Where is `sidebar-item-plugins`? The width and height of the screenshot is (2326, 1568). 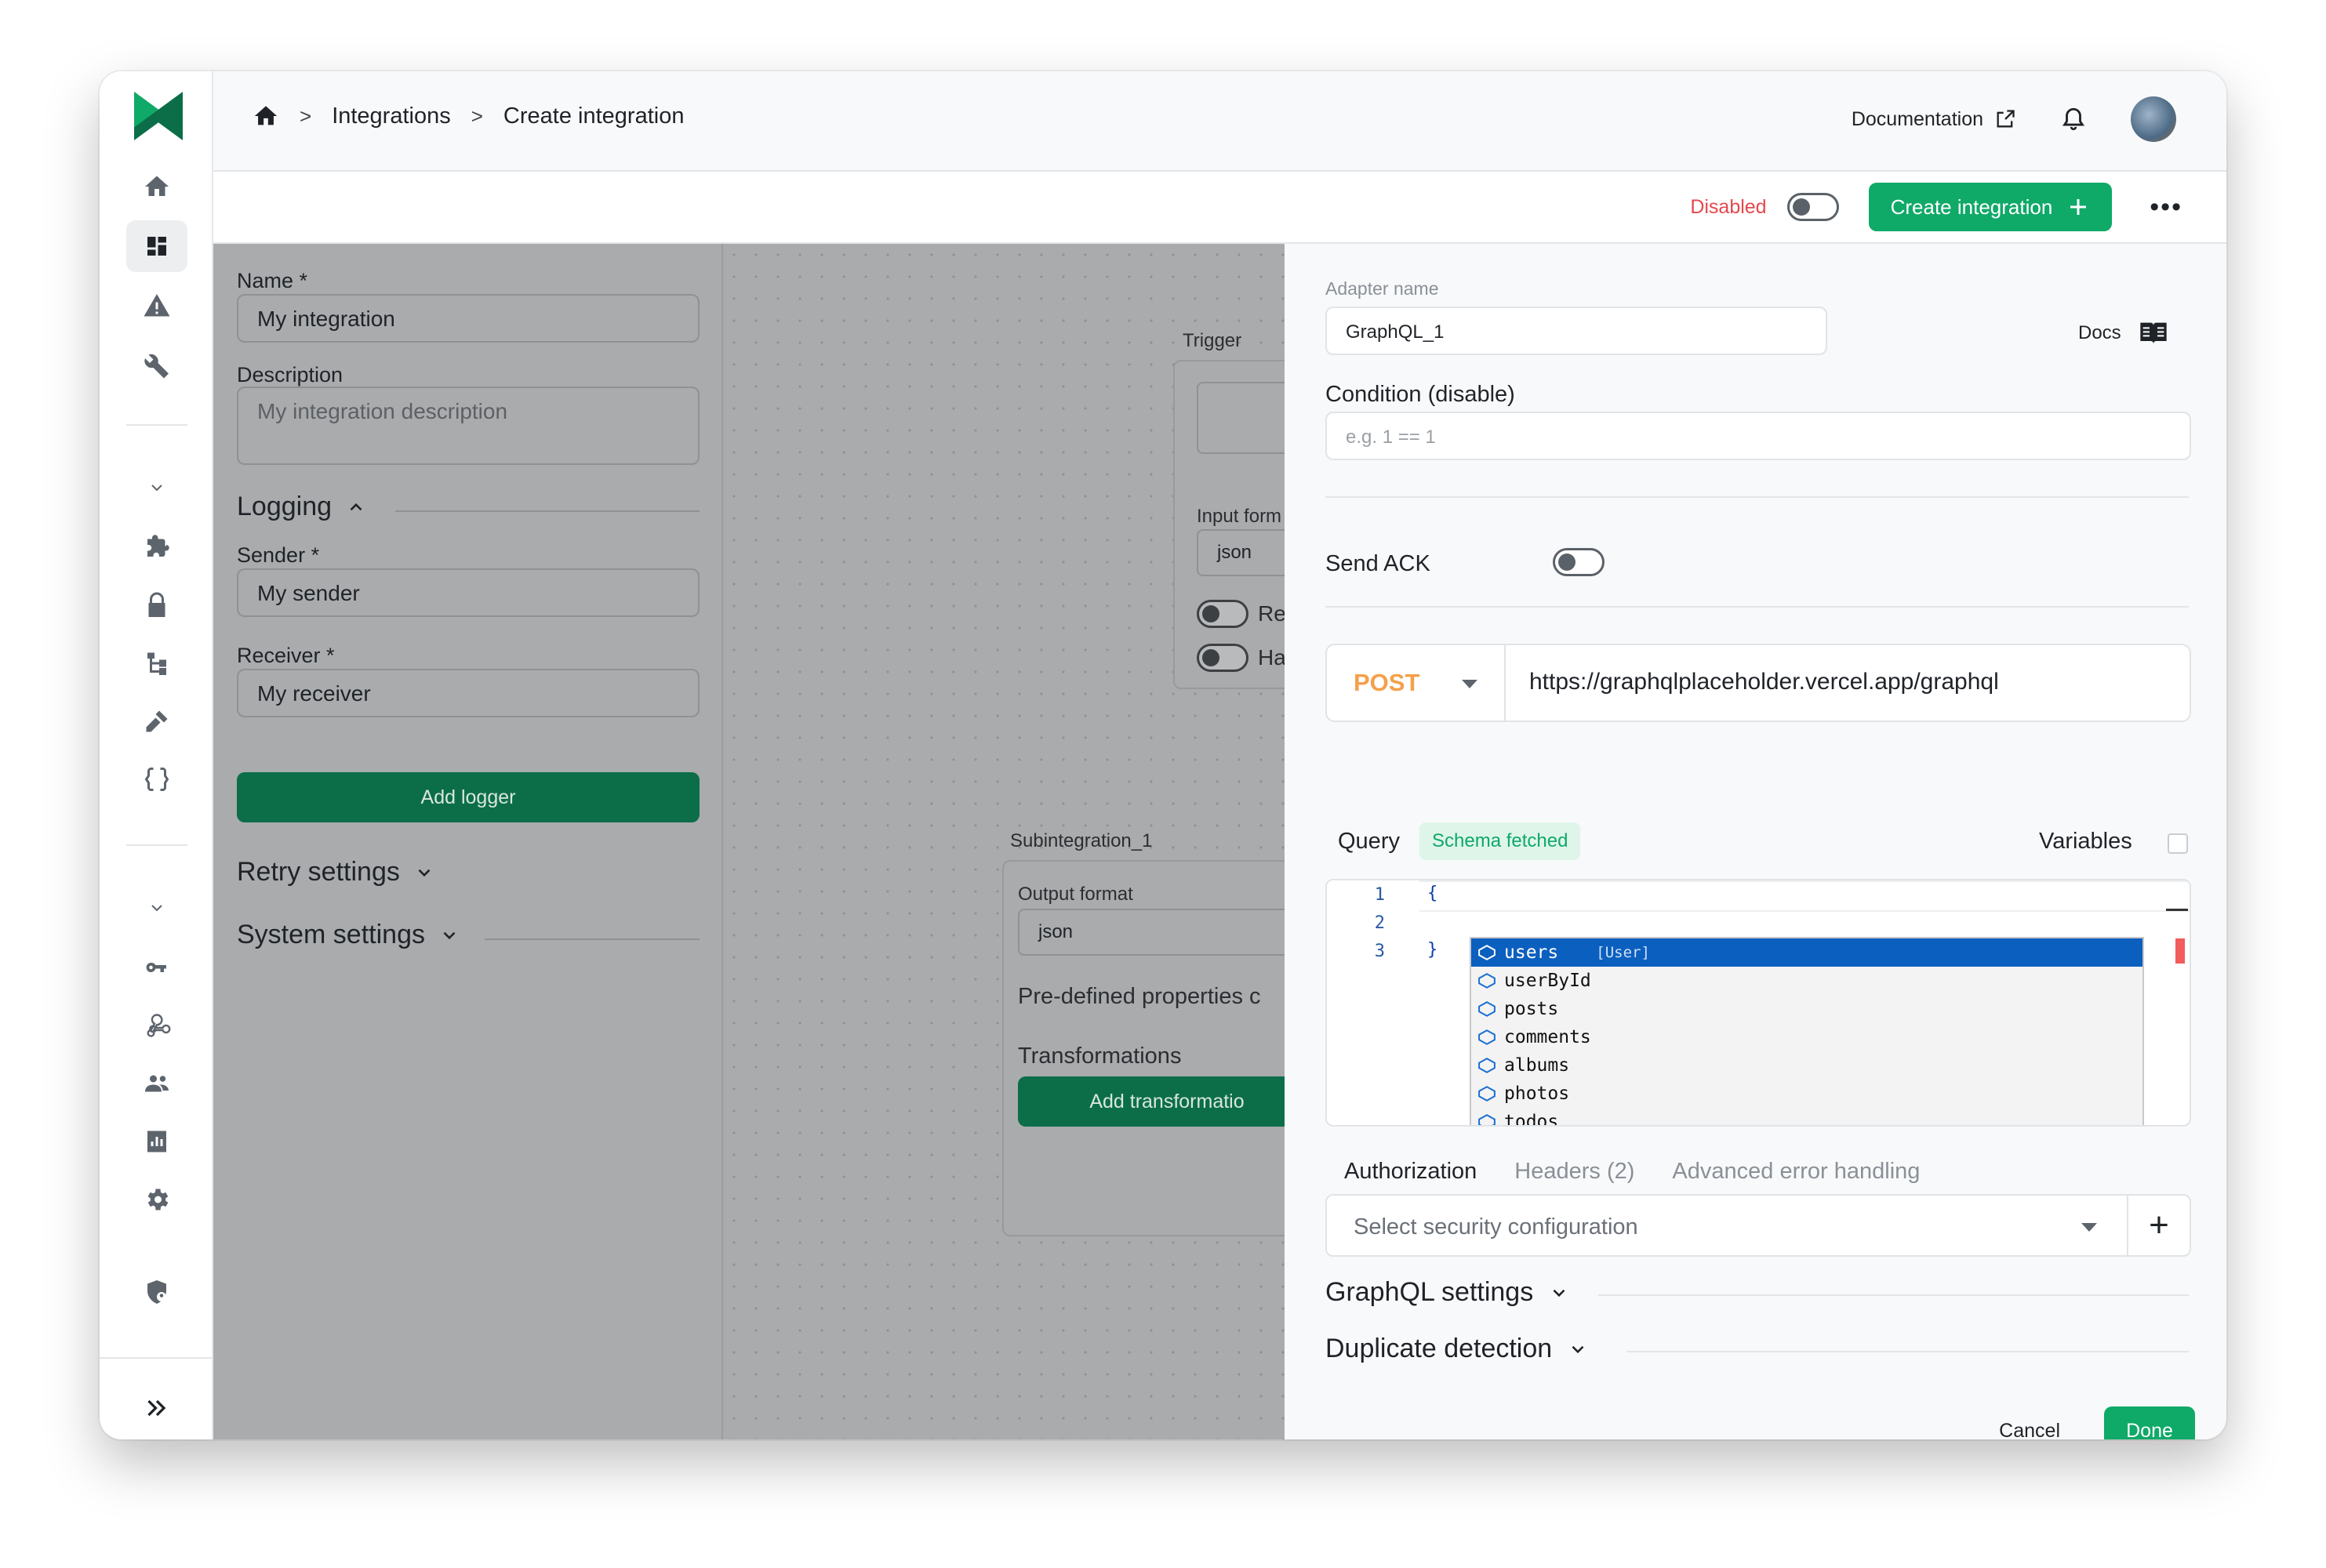 sidebar-item-plugins is located at coordinates (156, 547).